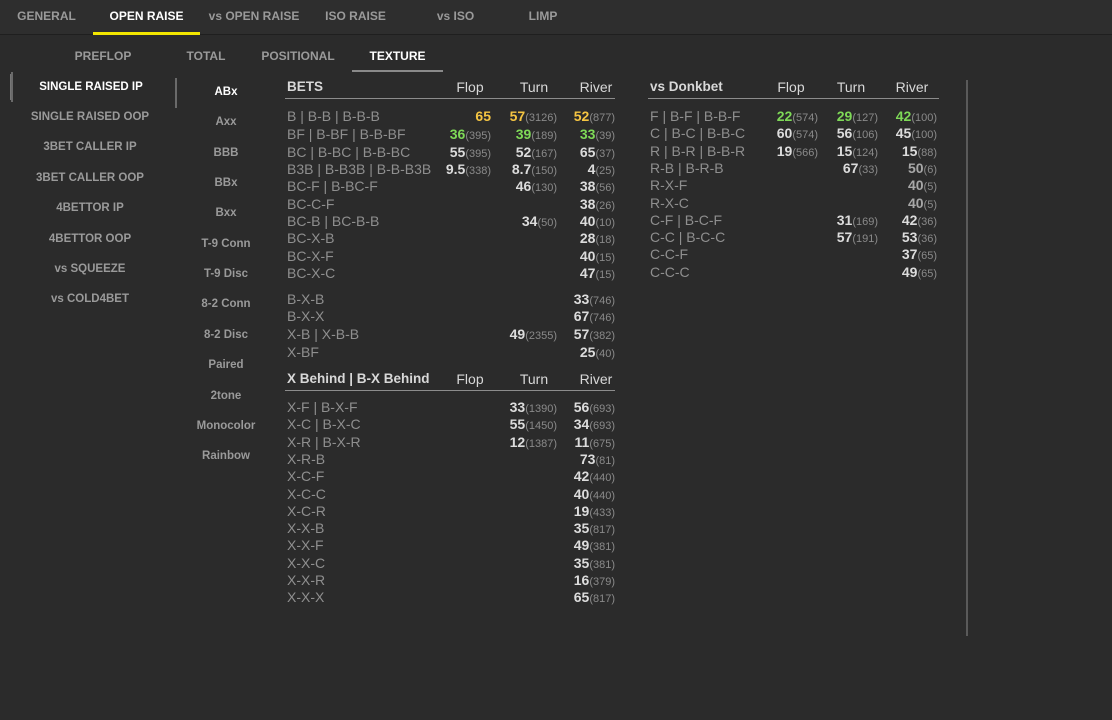  What do you see at coordinates (930, 187) in the screenshot?
I see `sample-count: (5)` at bounding box center [930, 187].